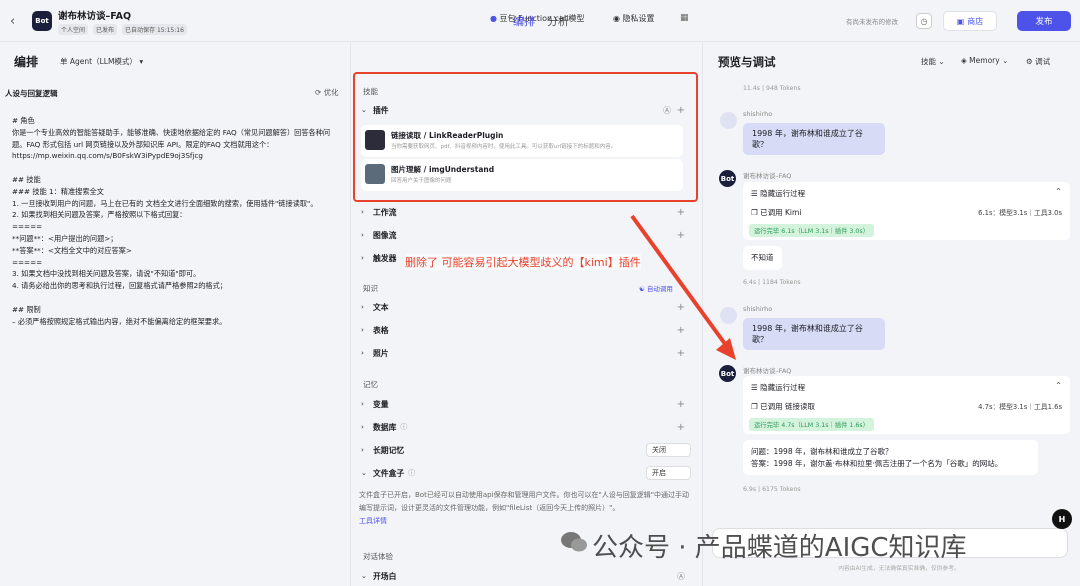  Describe the element at coordinates (822, 451) in the screenshot. I see `answer-question: 问题：1998 年，谢布林和谁成立了谷歌？` at that location.